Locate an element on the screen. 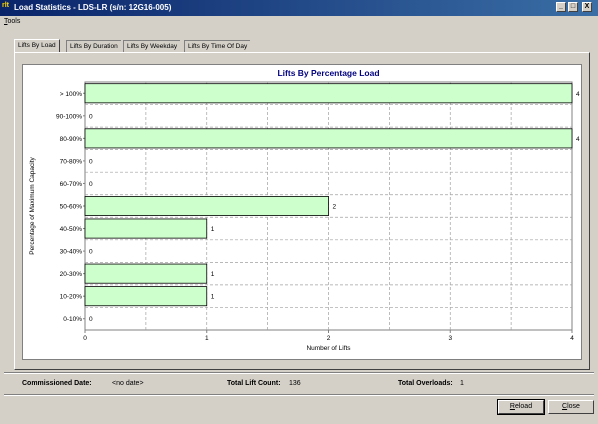  tab-lifts-by-duration: Lifts By Duration is located at coordinates (93, 46).